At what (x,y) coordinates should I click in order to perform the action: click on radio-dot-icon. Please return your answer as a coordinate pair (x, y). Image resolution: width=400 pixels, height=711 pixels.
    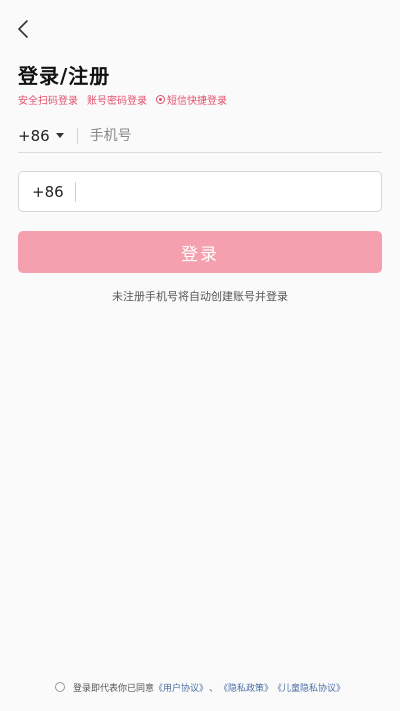
    Looking at the image, I should click on (160, 99).